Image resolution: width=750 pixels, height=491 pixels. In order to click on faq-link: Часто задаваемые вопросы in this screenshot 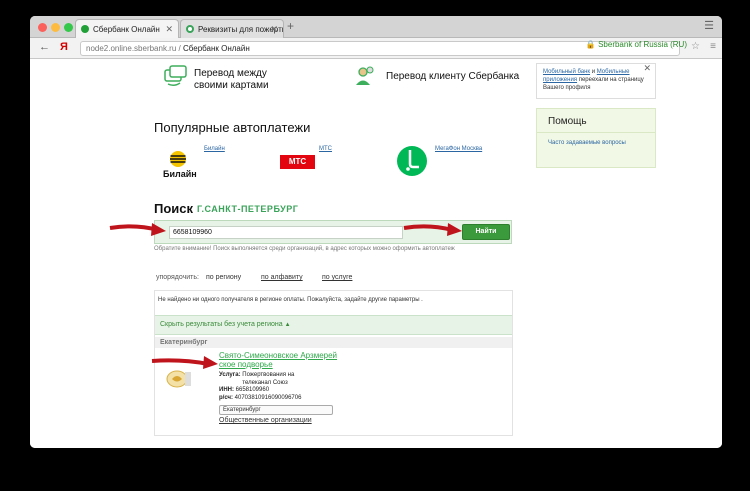, I will do `click(588, 143)`.